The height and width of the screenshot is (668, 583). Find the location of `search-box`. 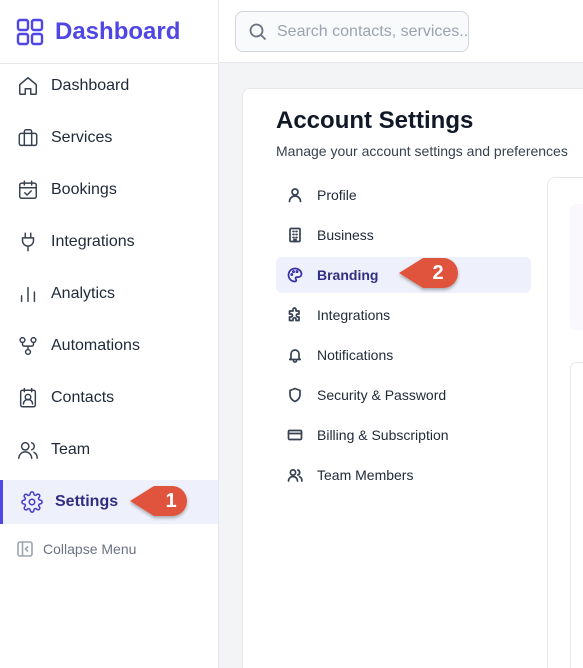

search-box is located at coordinates (352, 31).